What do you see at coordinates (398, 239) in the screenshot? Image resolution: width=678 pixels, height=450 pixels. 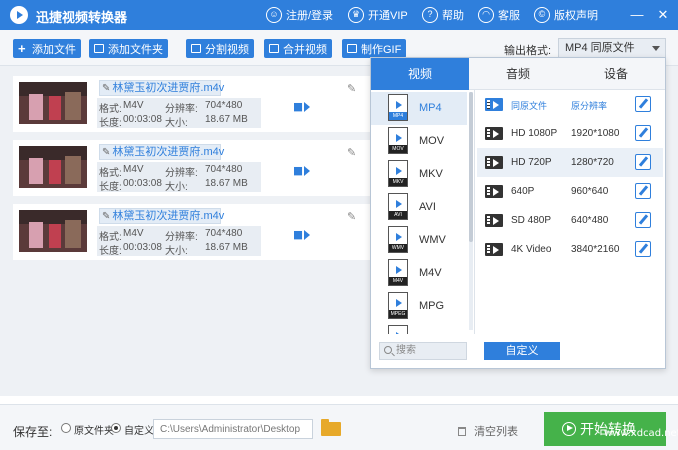 I see `video-file-icon: WMV` at bounding box center [398, 239].